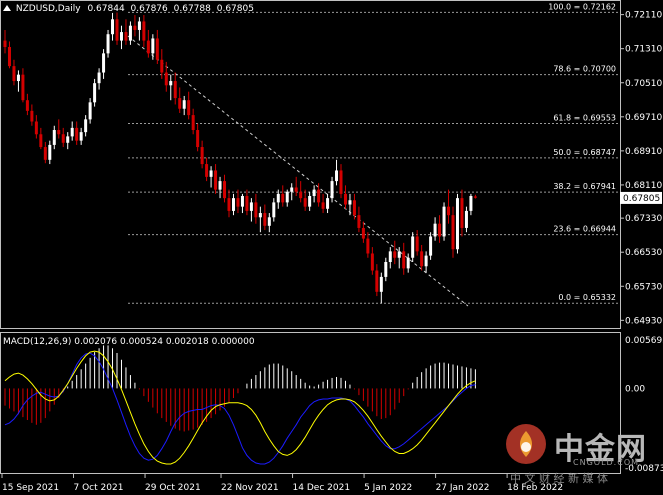 The image size is (663, 495). I want to click on watermark-url: CNGOLD.COM, so click(606, 462).